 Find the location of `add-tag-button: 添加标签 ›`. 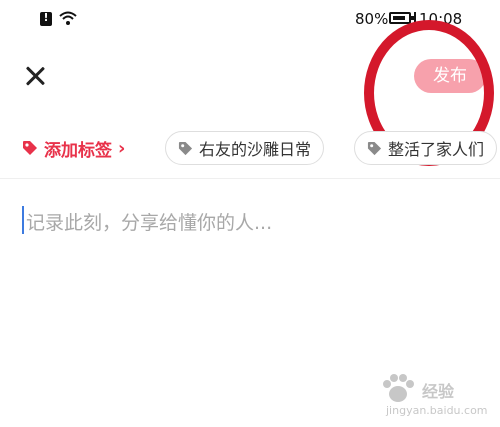

add-tag-button: 添加标签 › is located at coordinates (73, 148).